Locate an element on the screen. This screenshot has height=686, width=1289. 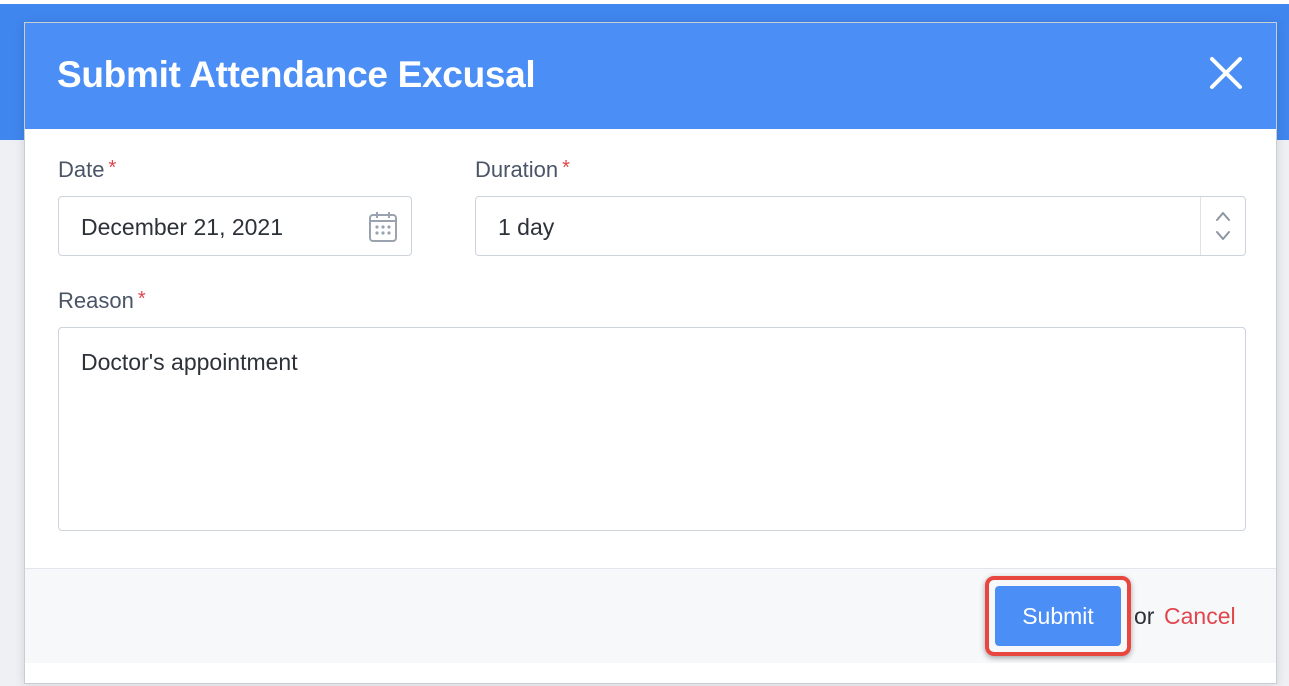
duration-label: Duration * is located at coordinates (522, 170).